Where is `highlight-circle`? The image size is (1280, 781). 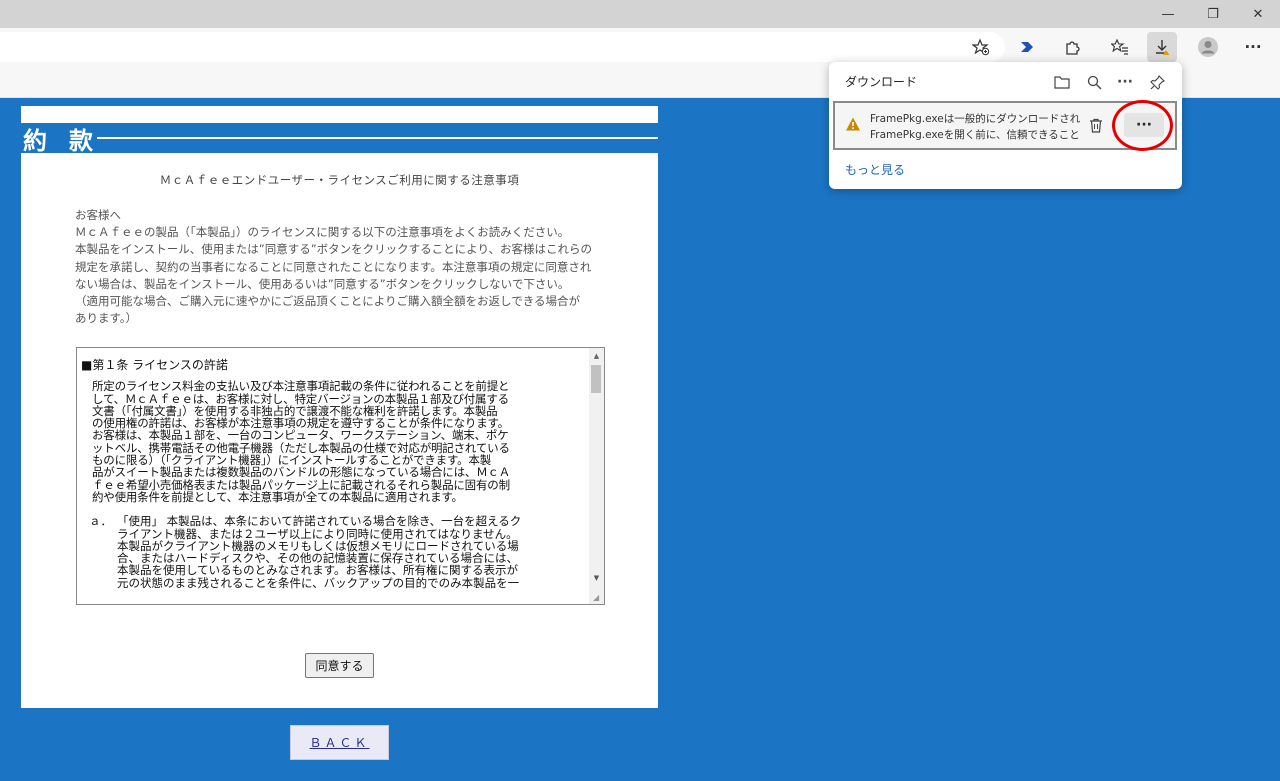
highlight-circle is located at coordinates (1142, 125).